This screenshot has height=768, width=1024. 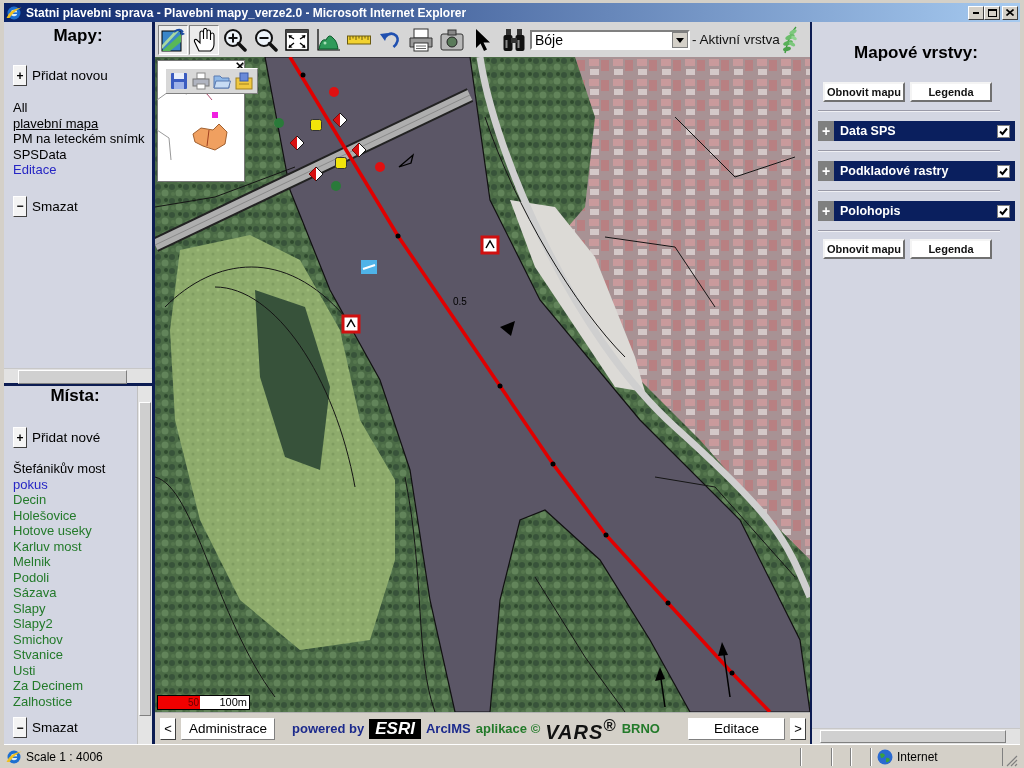 What do you see at coordinates (29, 608) in the screenshot?
I see `place-link: Slapy` at bounding box center [29, 608].